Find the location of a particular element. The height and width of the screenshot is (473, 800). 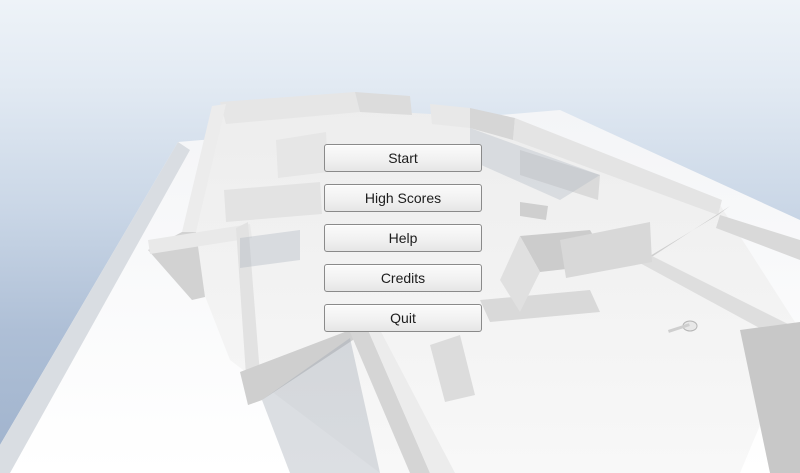

quit-button: Quit is located at coordinates (403, 318).